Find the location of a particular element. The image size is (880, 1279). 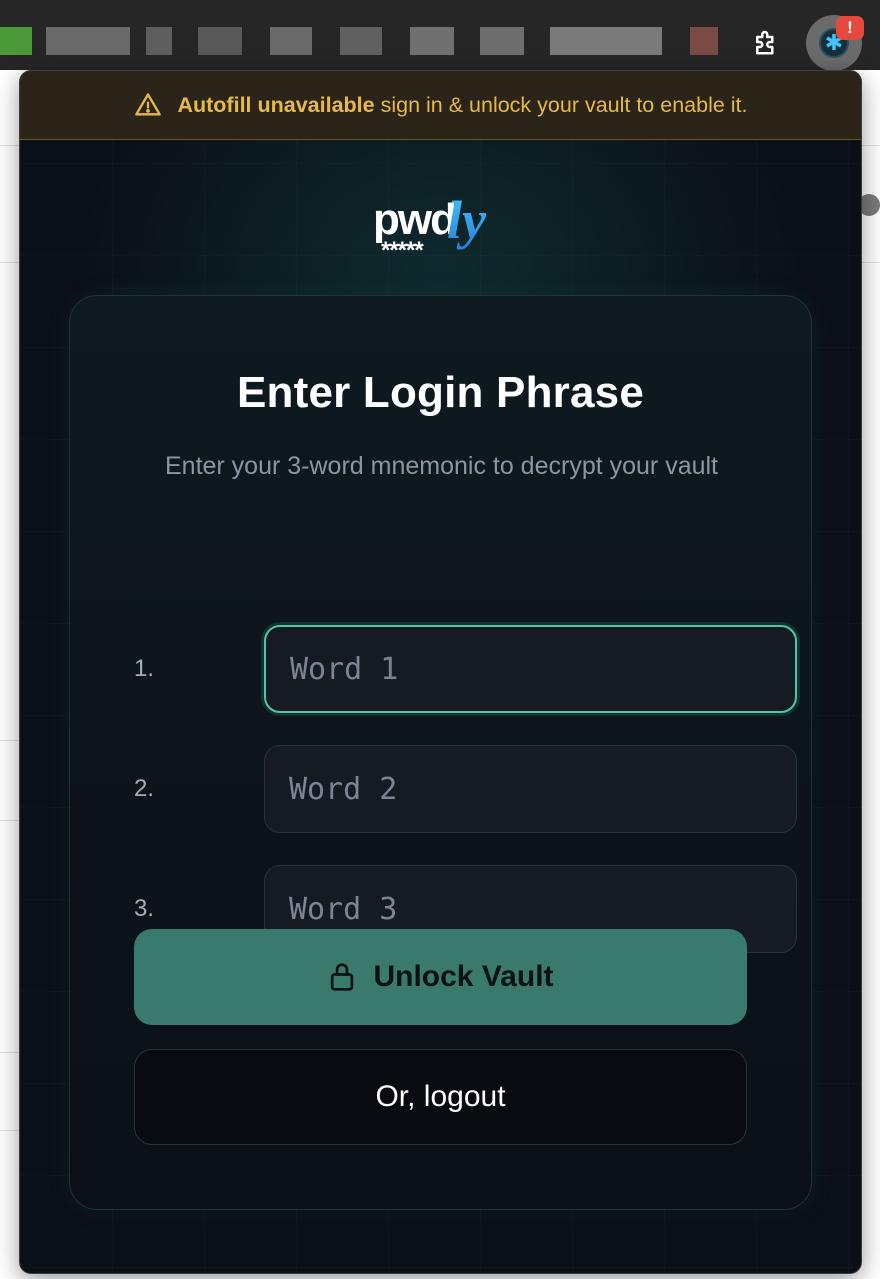

word-row-2: 2. is located at coordinates (465, 789).